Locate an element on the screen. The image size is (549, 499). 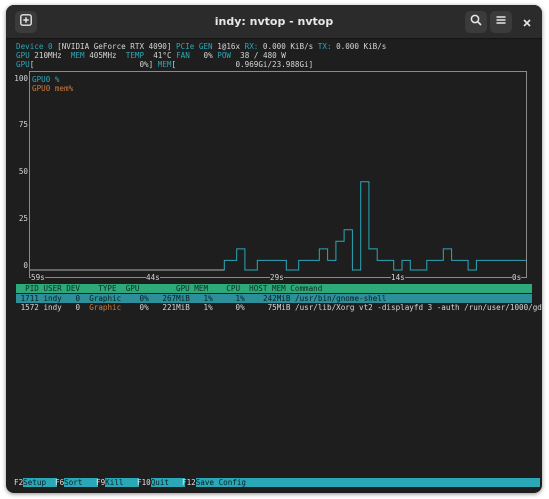
fkey-label: Quit is located at coordinates (167, 482).